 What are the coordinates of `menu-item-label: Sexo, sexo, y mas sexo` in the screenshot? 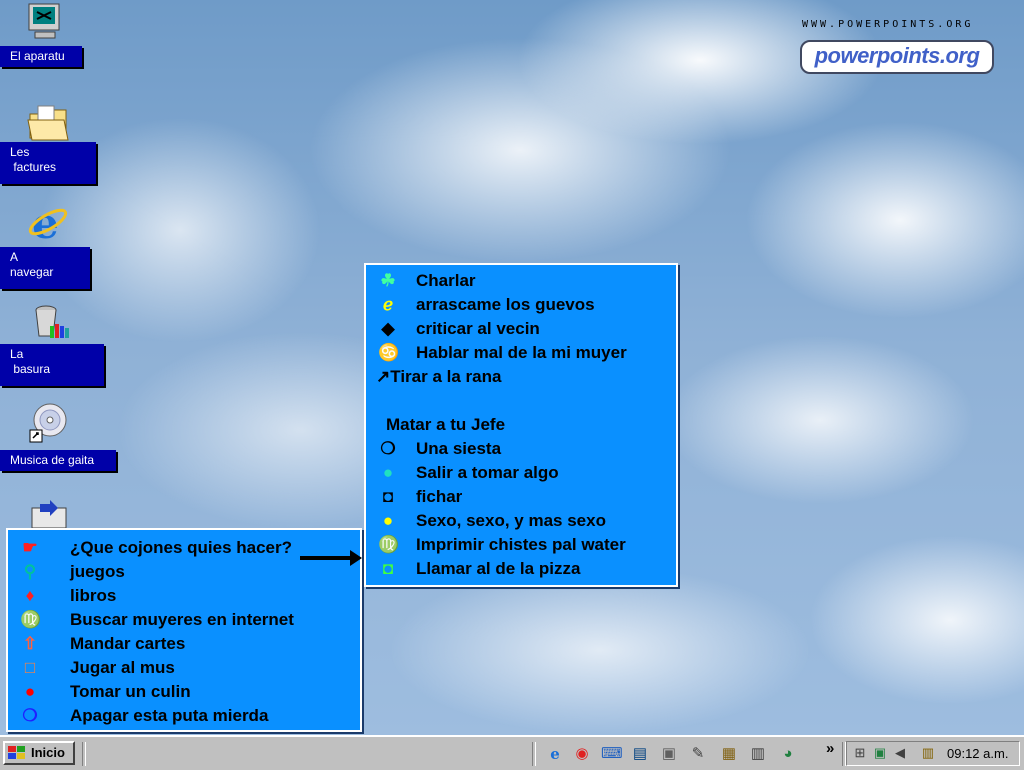 It's located at (511, 520).